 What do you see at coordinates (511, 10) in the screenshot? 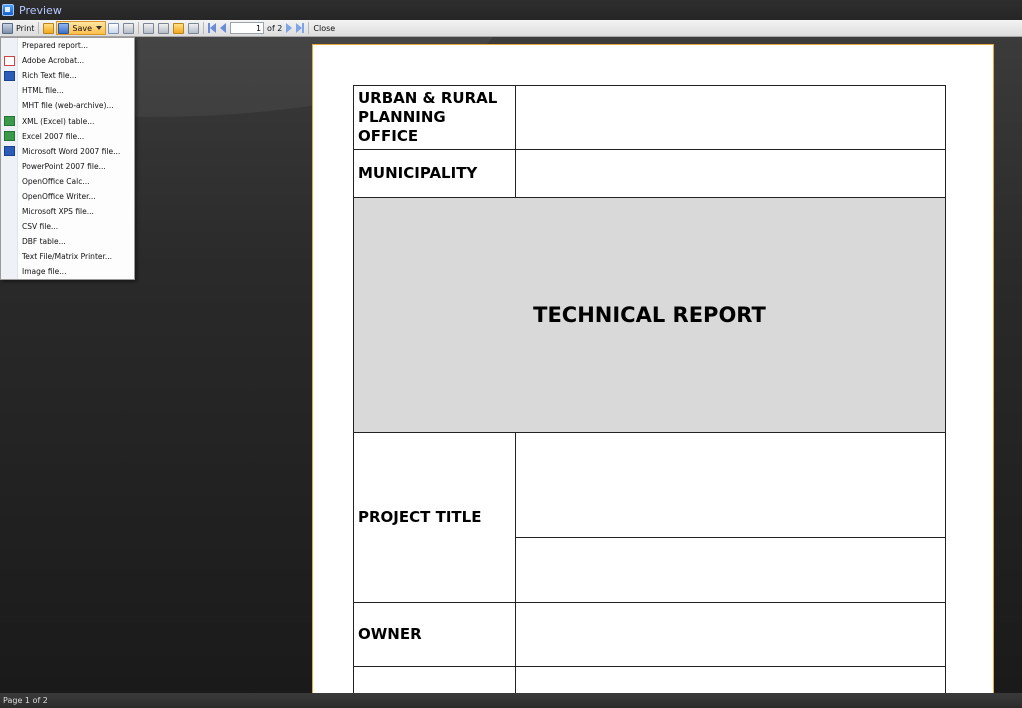
I see `title-bar: Preview` at bounding box center [511, 10].